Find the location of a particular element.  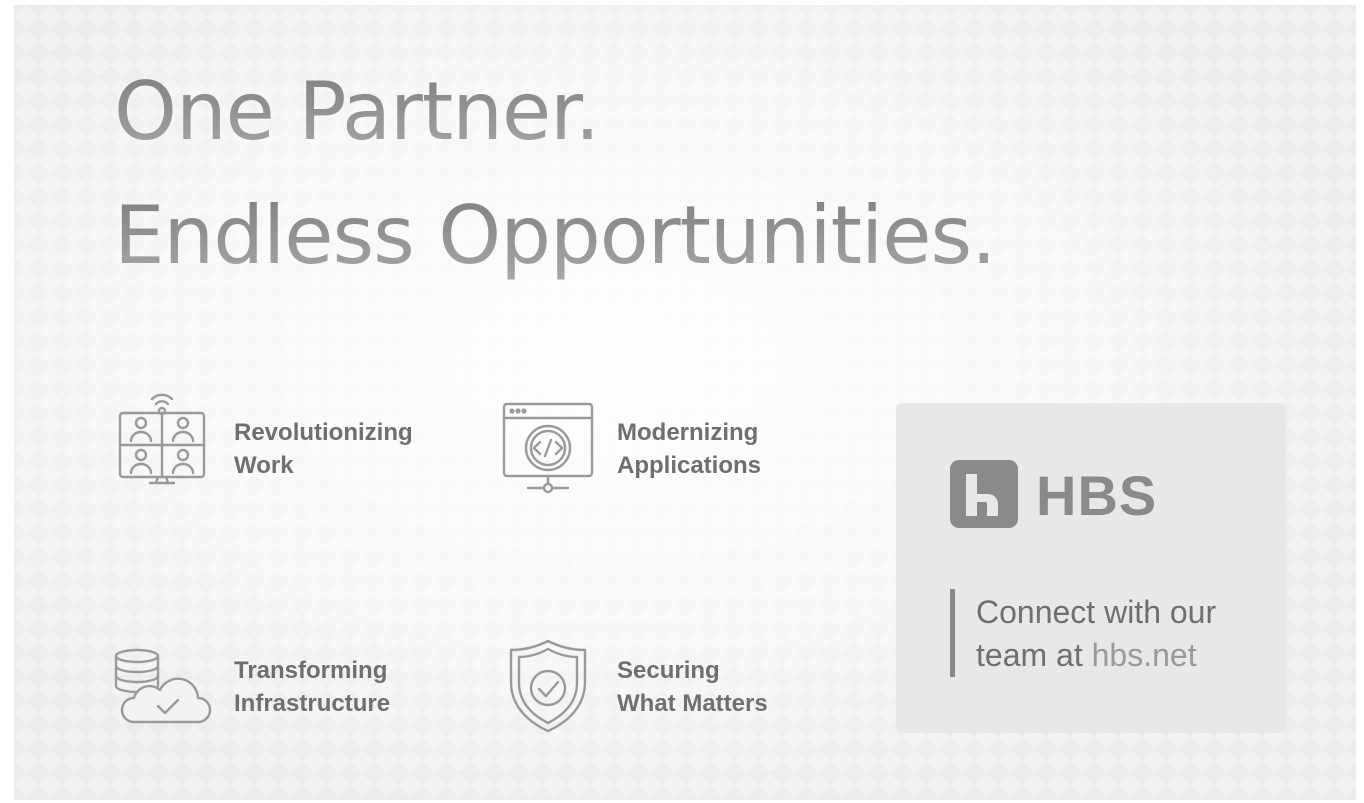

feature-securing-what-matters: Securing What Matters is located at coordinates (668, 686).